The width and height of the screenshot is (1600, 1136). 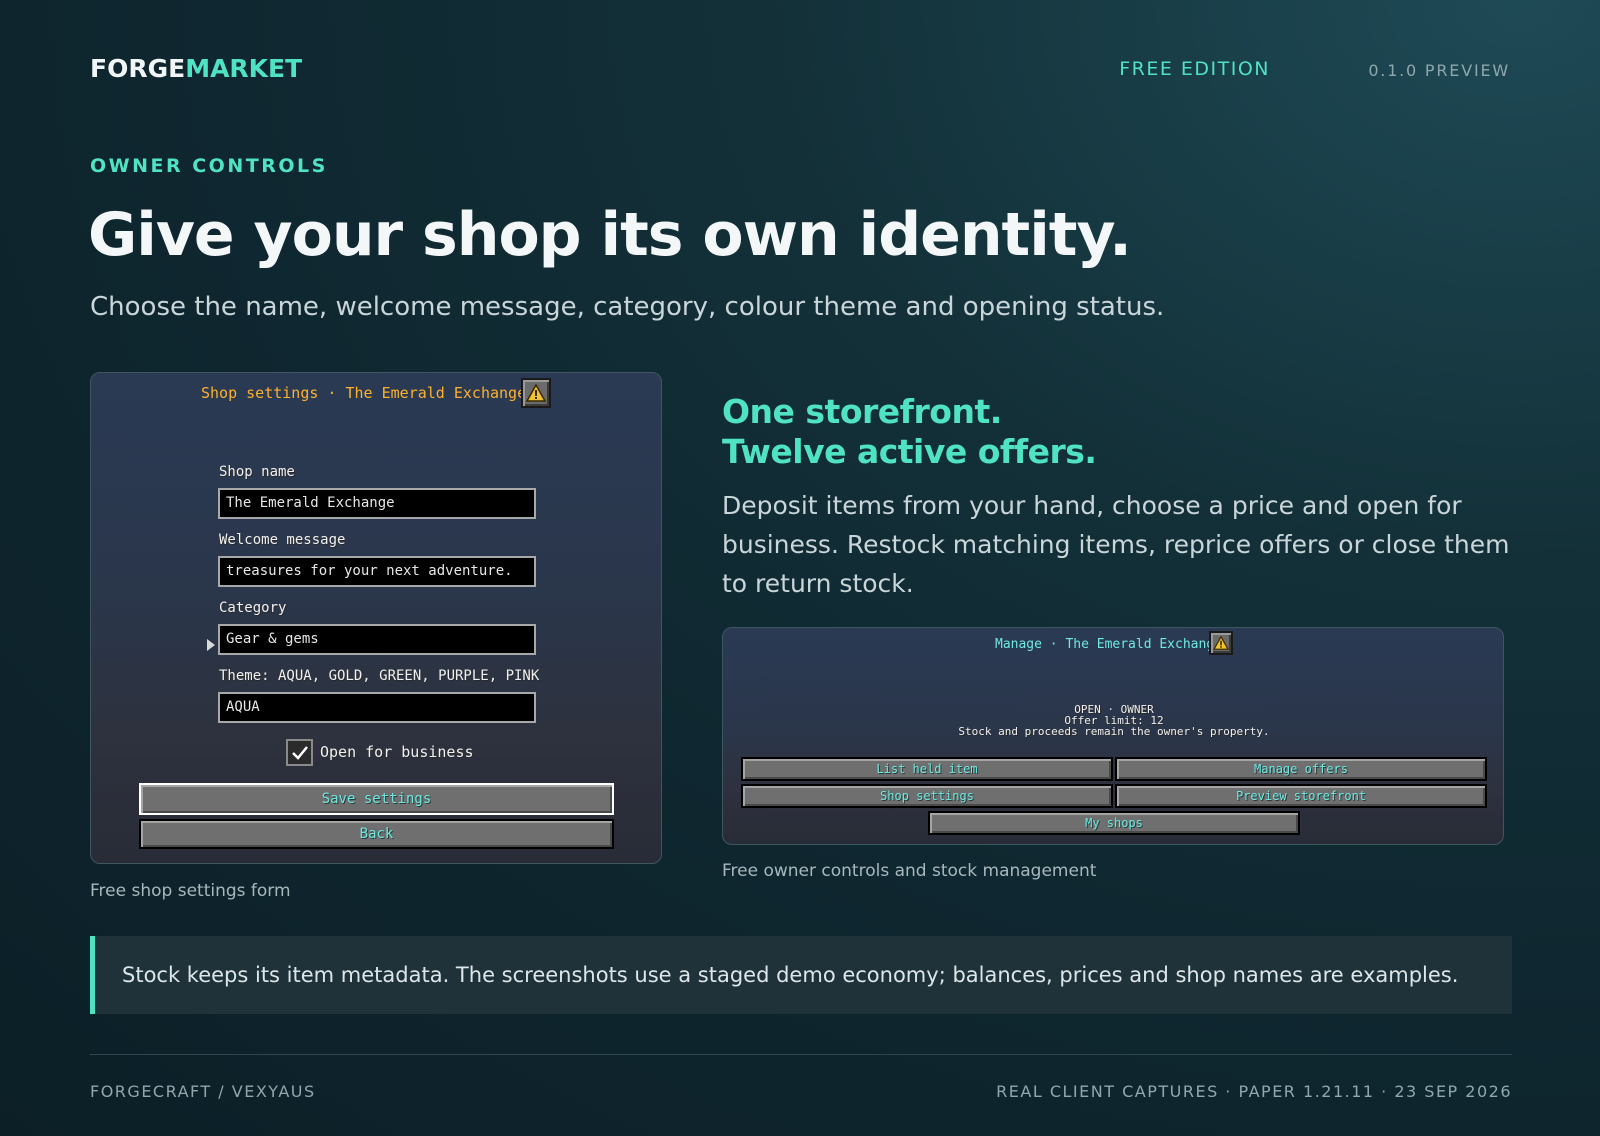 I want to click on category-label: Category, so click(x=253, y=608).